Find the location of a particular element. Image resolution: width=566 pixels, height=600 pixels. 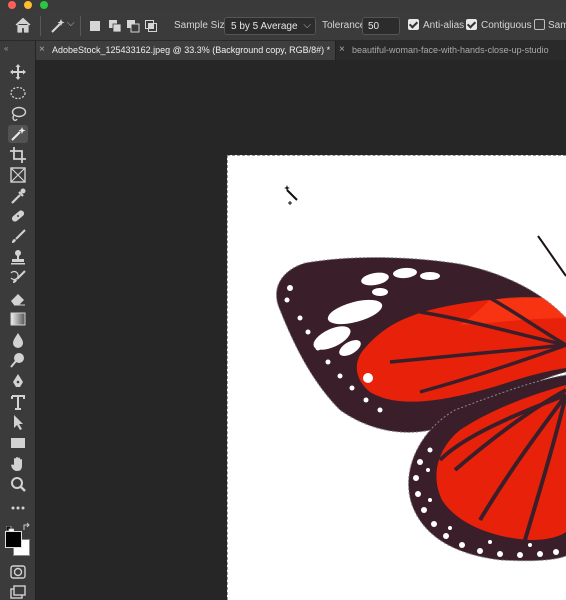

marquee-tool-icon is located at coordinates (18, 93).